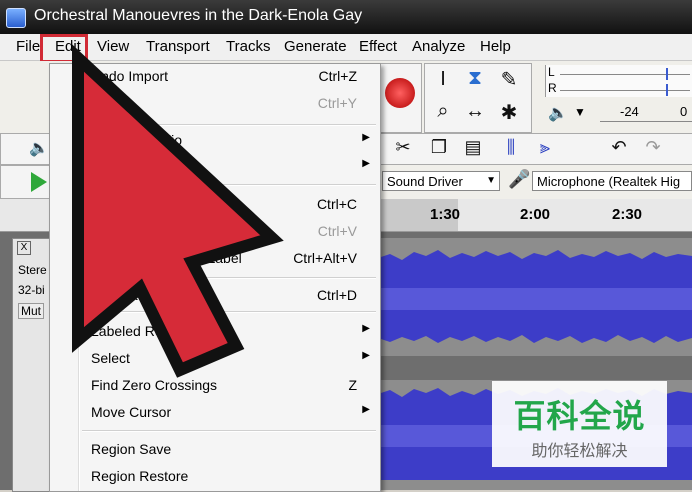 The width and height of the screenshot is (692, 492). What do you see at coordinates (108, 103) in the screenshot?
I see `menu-item-label: Redo` at bounding box center [108, 103].